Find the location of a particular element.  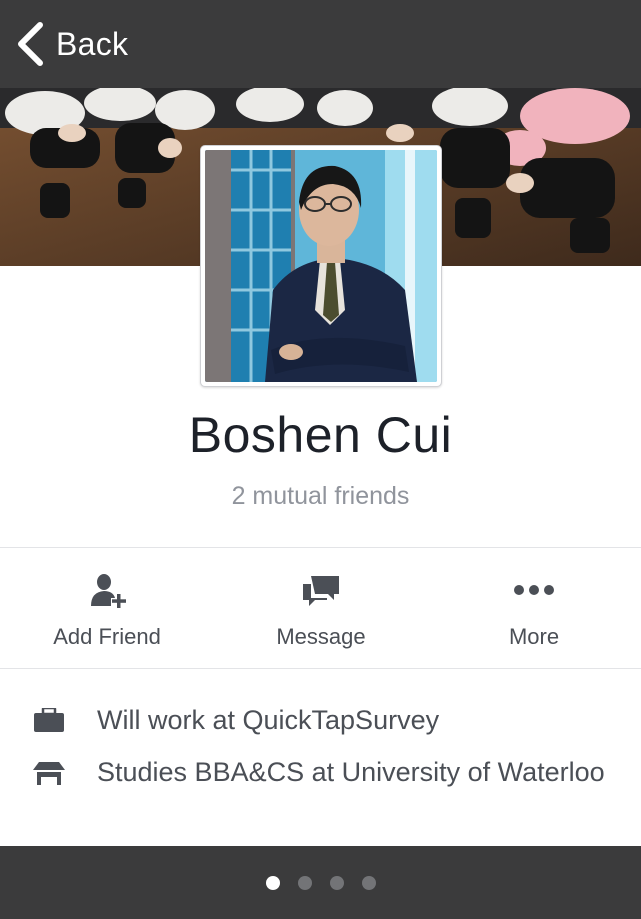

profile-name: Boshen Cui is located at coordinates (320, 435).